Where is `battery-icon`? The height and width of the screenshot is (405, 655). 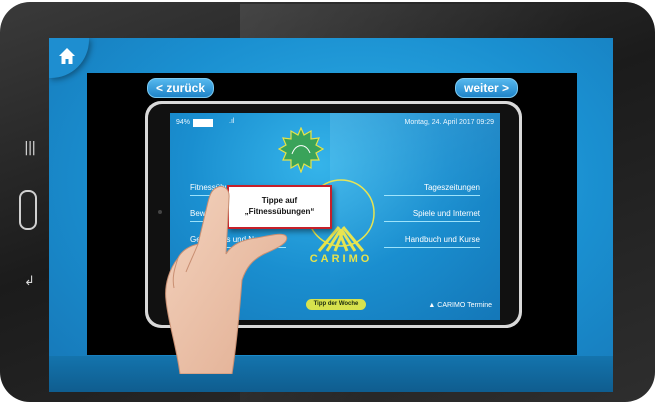 battery-icon is located at coordinates (203, 123).